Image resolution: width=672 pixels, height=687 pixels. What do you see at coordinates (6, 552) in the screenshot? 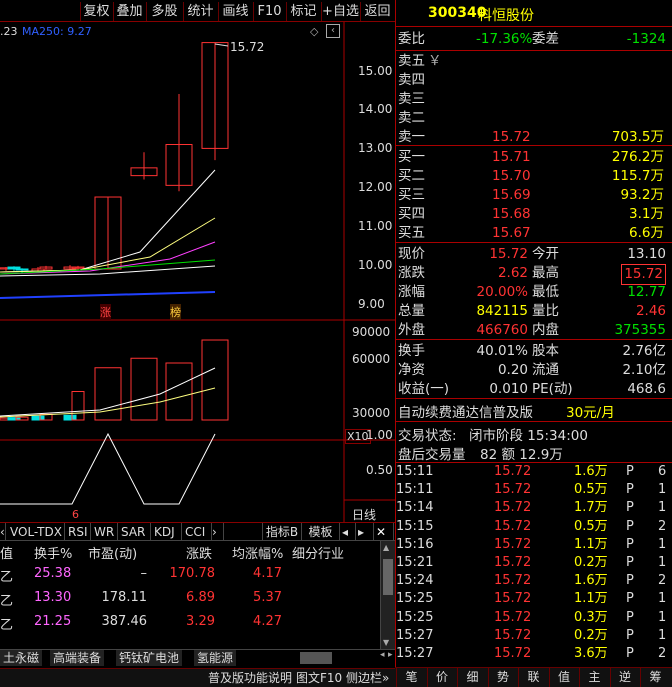
I see `col-header: 值` at bounding box center [6, 552].